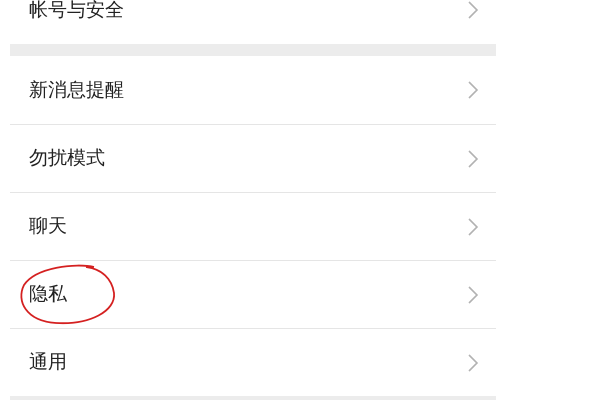 This screenshot has width=600, height=400. I want to click on row-label: 聊天, so click(48, 227).